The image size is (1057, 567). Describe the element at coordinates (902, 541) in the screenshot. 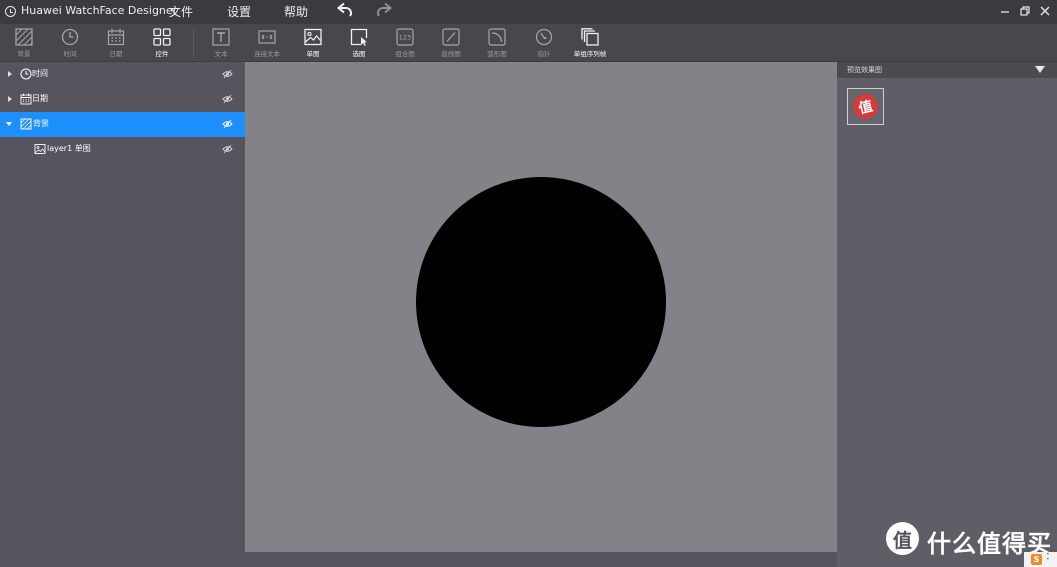

I see `watermark-glyph: 值` at that location.